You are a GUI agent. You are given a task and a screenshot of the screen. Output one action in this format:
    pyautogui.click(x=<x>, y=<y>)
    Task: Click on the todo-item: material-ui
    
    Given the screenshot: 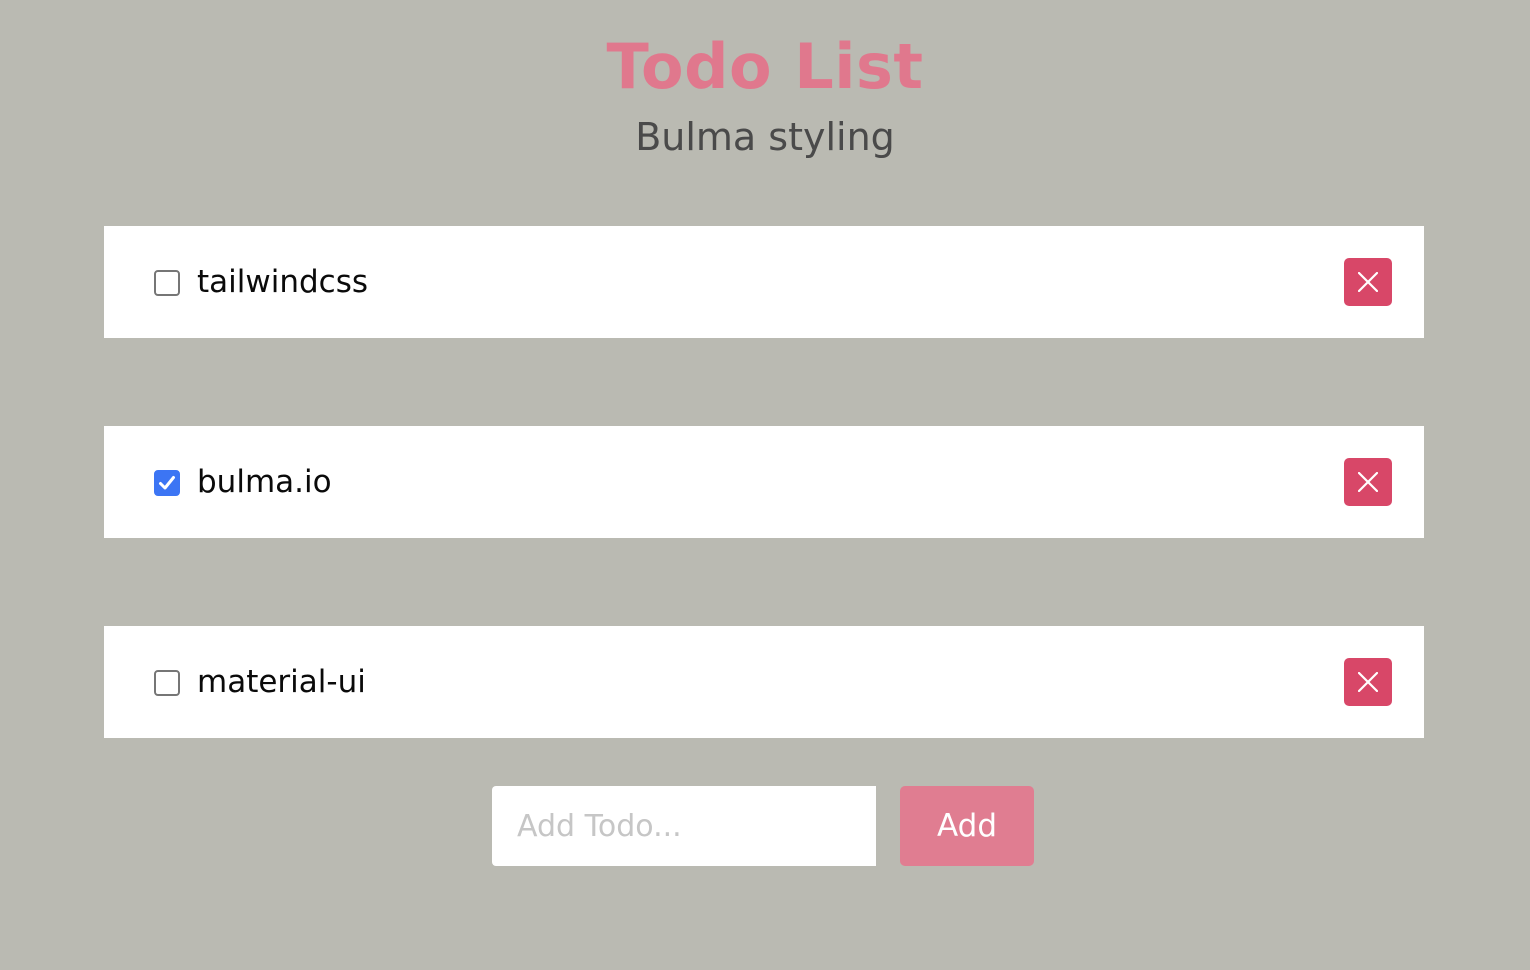 What is the action you would take?
    pyautogui.click(x=764, y=682)
    